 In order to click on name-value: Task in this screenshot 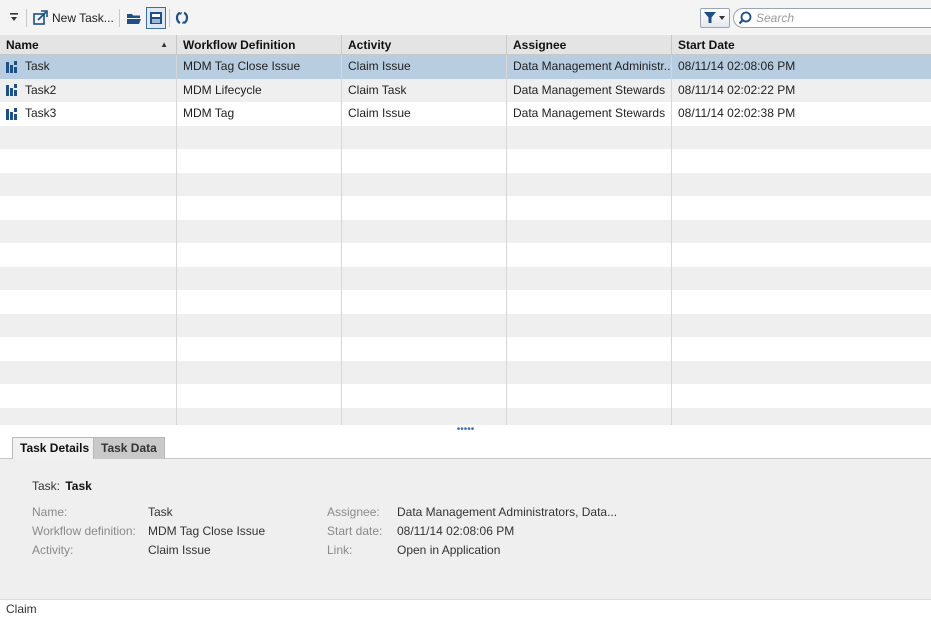, I will do `click(160, 512)`.